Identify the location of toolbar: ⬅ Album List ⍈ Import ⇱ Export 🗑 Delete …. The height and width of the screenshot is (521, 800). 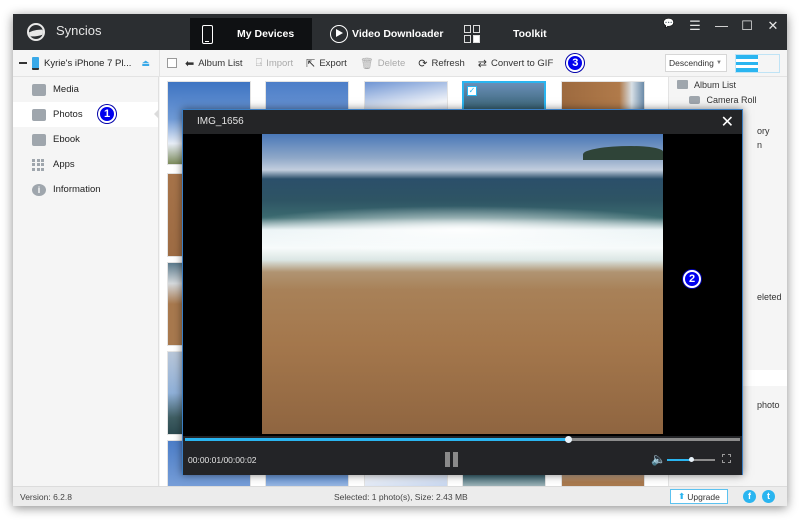
(473, 63).